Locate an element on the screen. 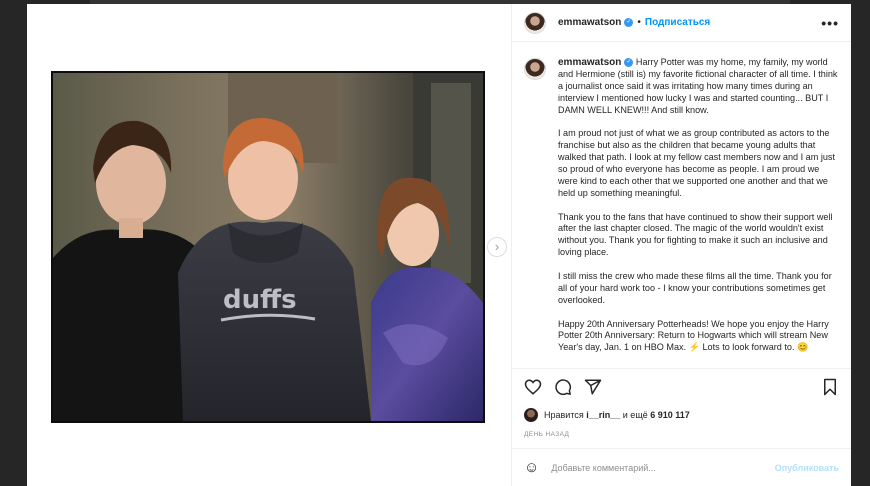 The width and height of the screenshot is (870, 486). comment-box: ☺ Опубликовать is located at coordinates (681, 467).